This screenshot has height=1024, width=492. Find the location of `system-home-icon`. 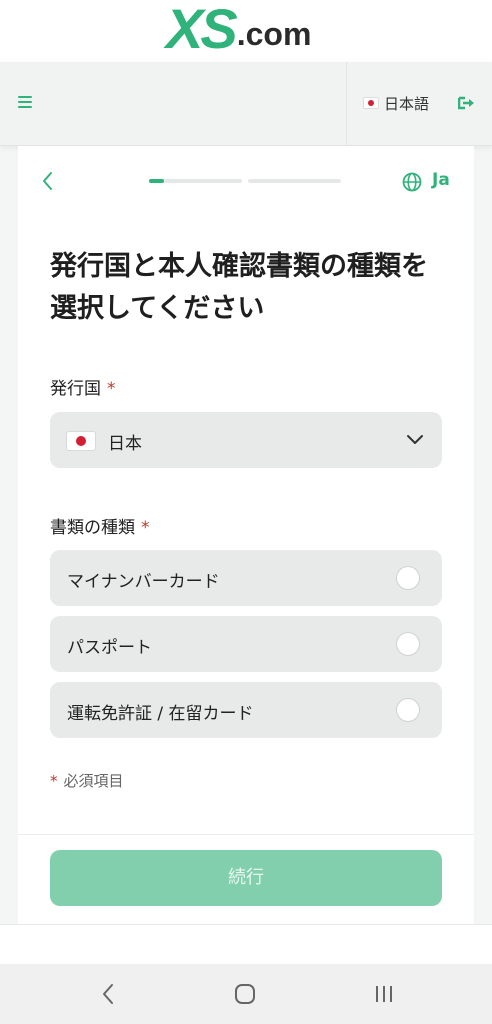

system-home-icon is located at coordinates (245, 994).